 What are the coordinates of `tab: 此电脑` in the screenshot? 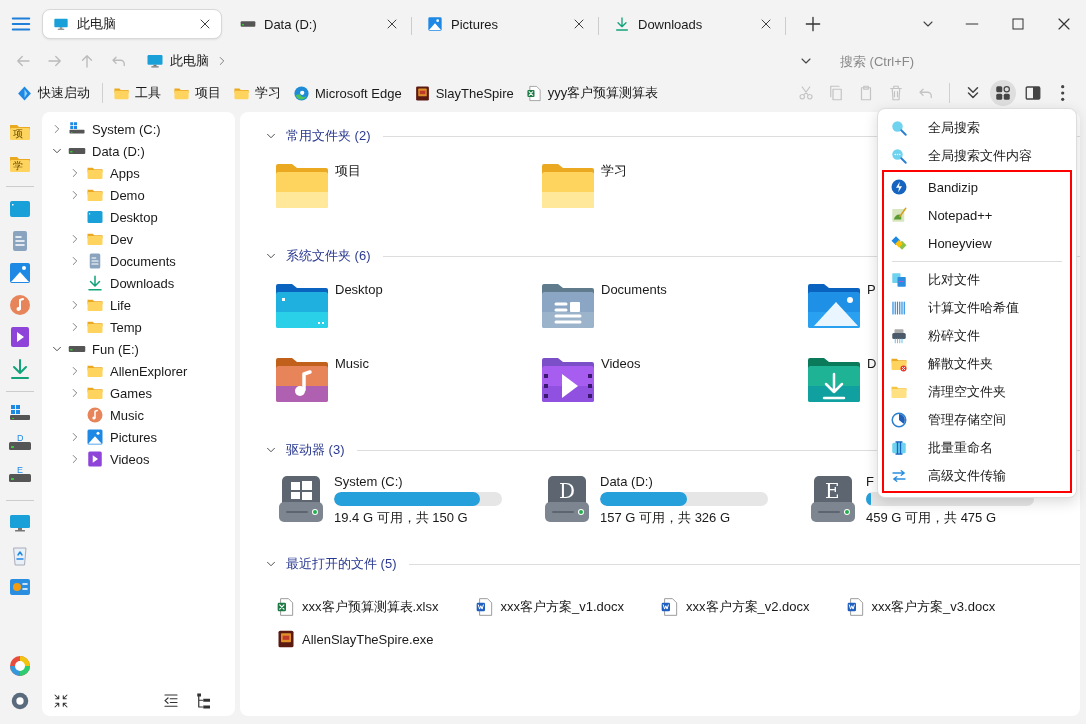 It's located at (132, 24).